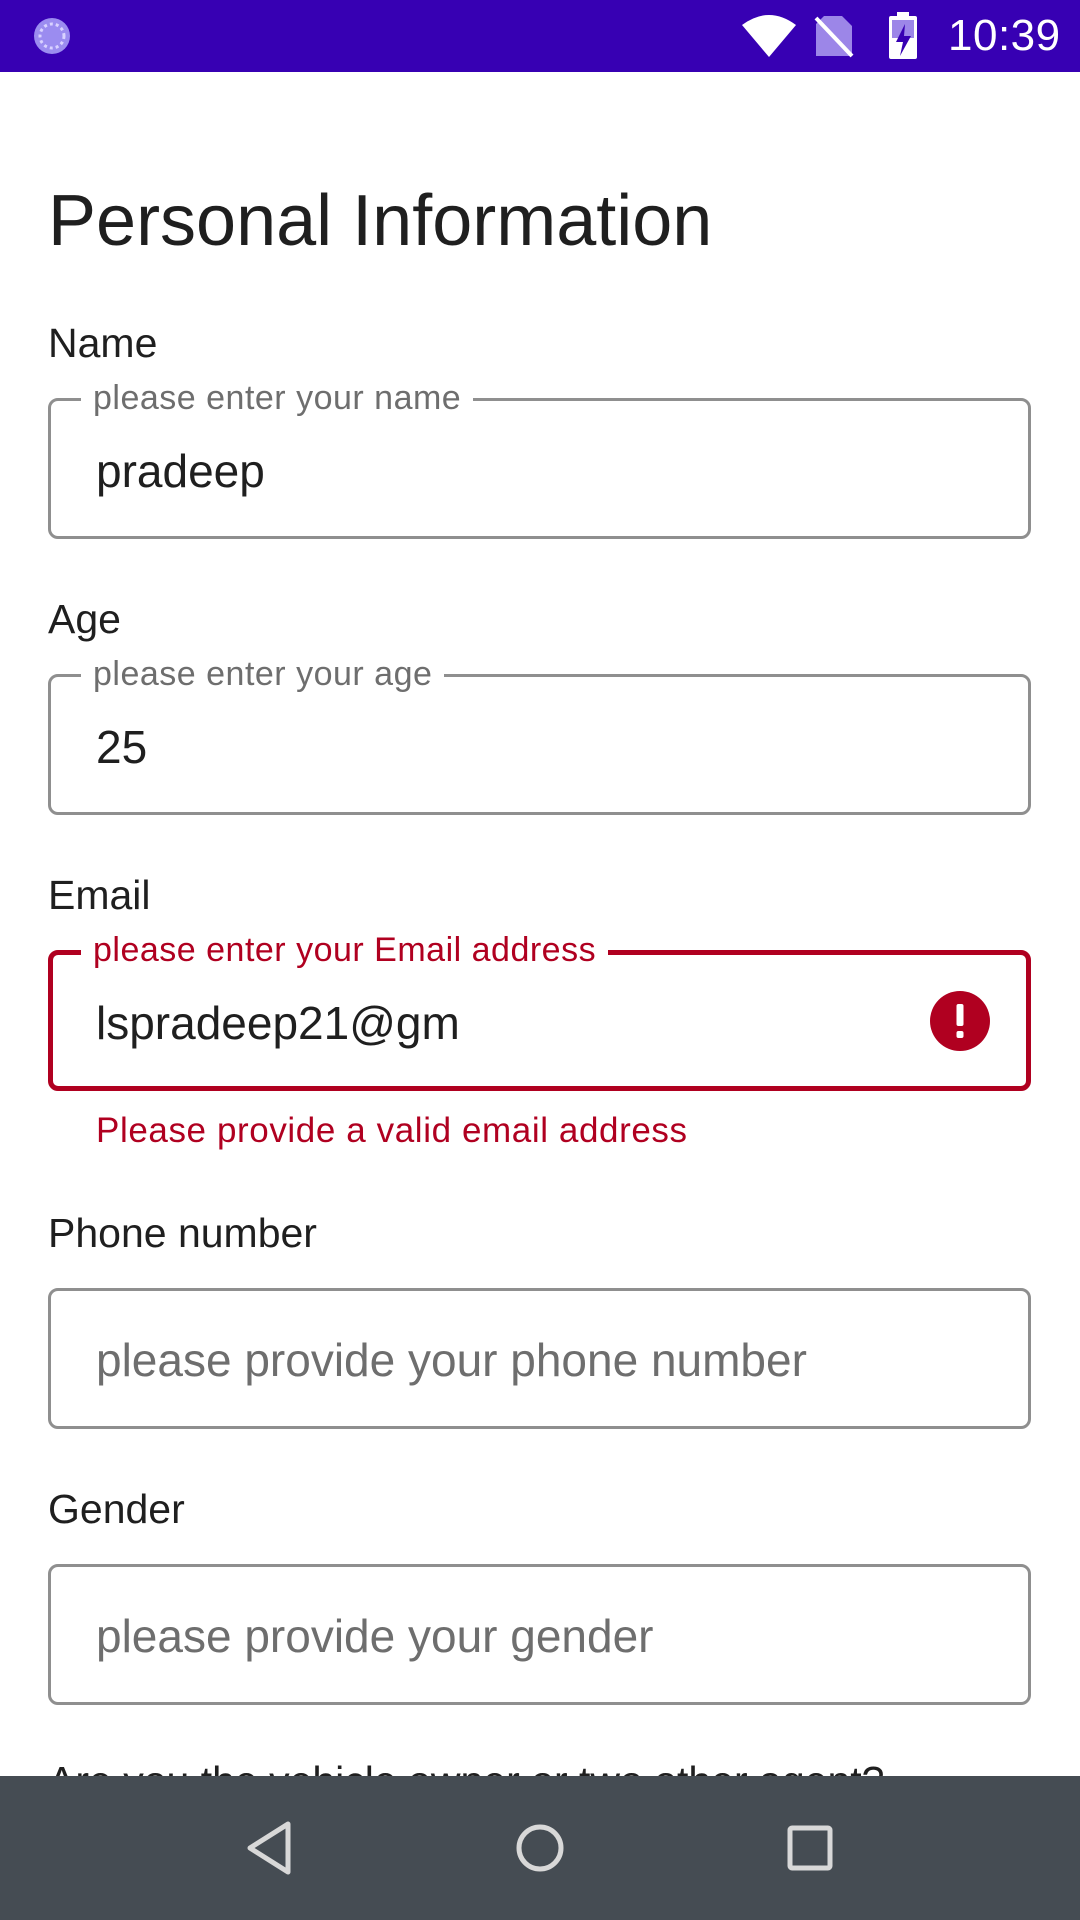  I want to click on home-icon, so click(540, 1848).